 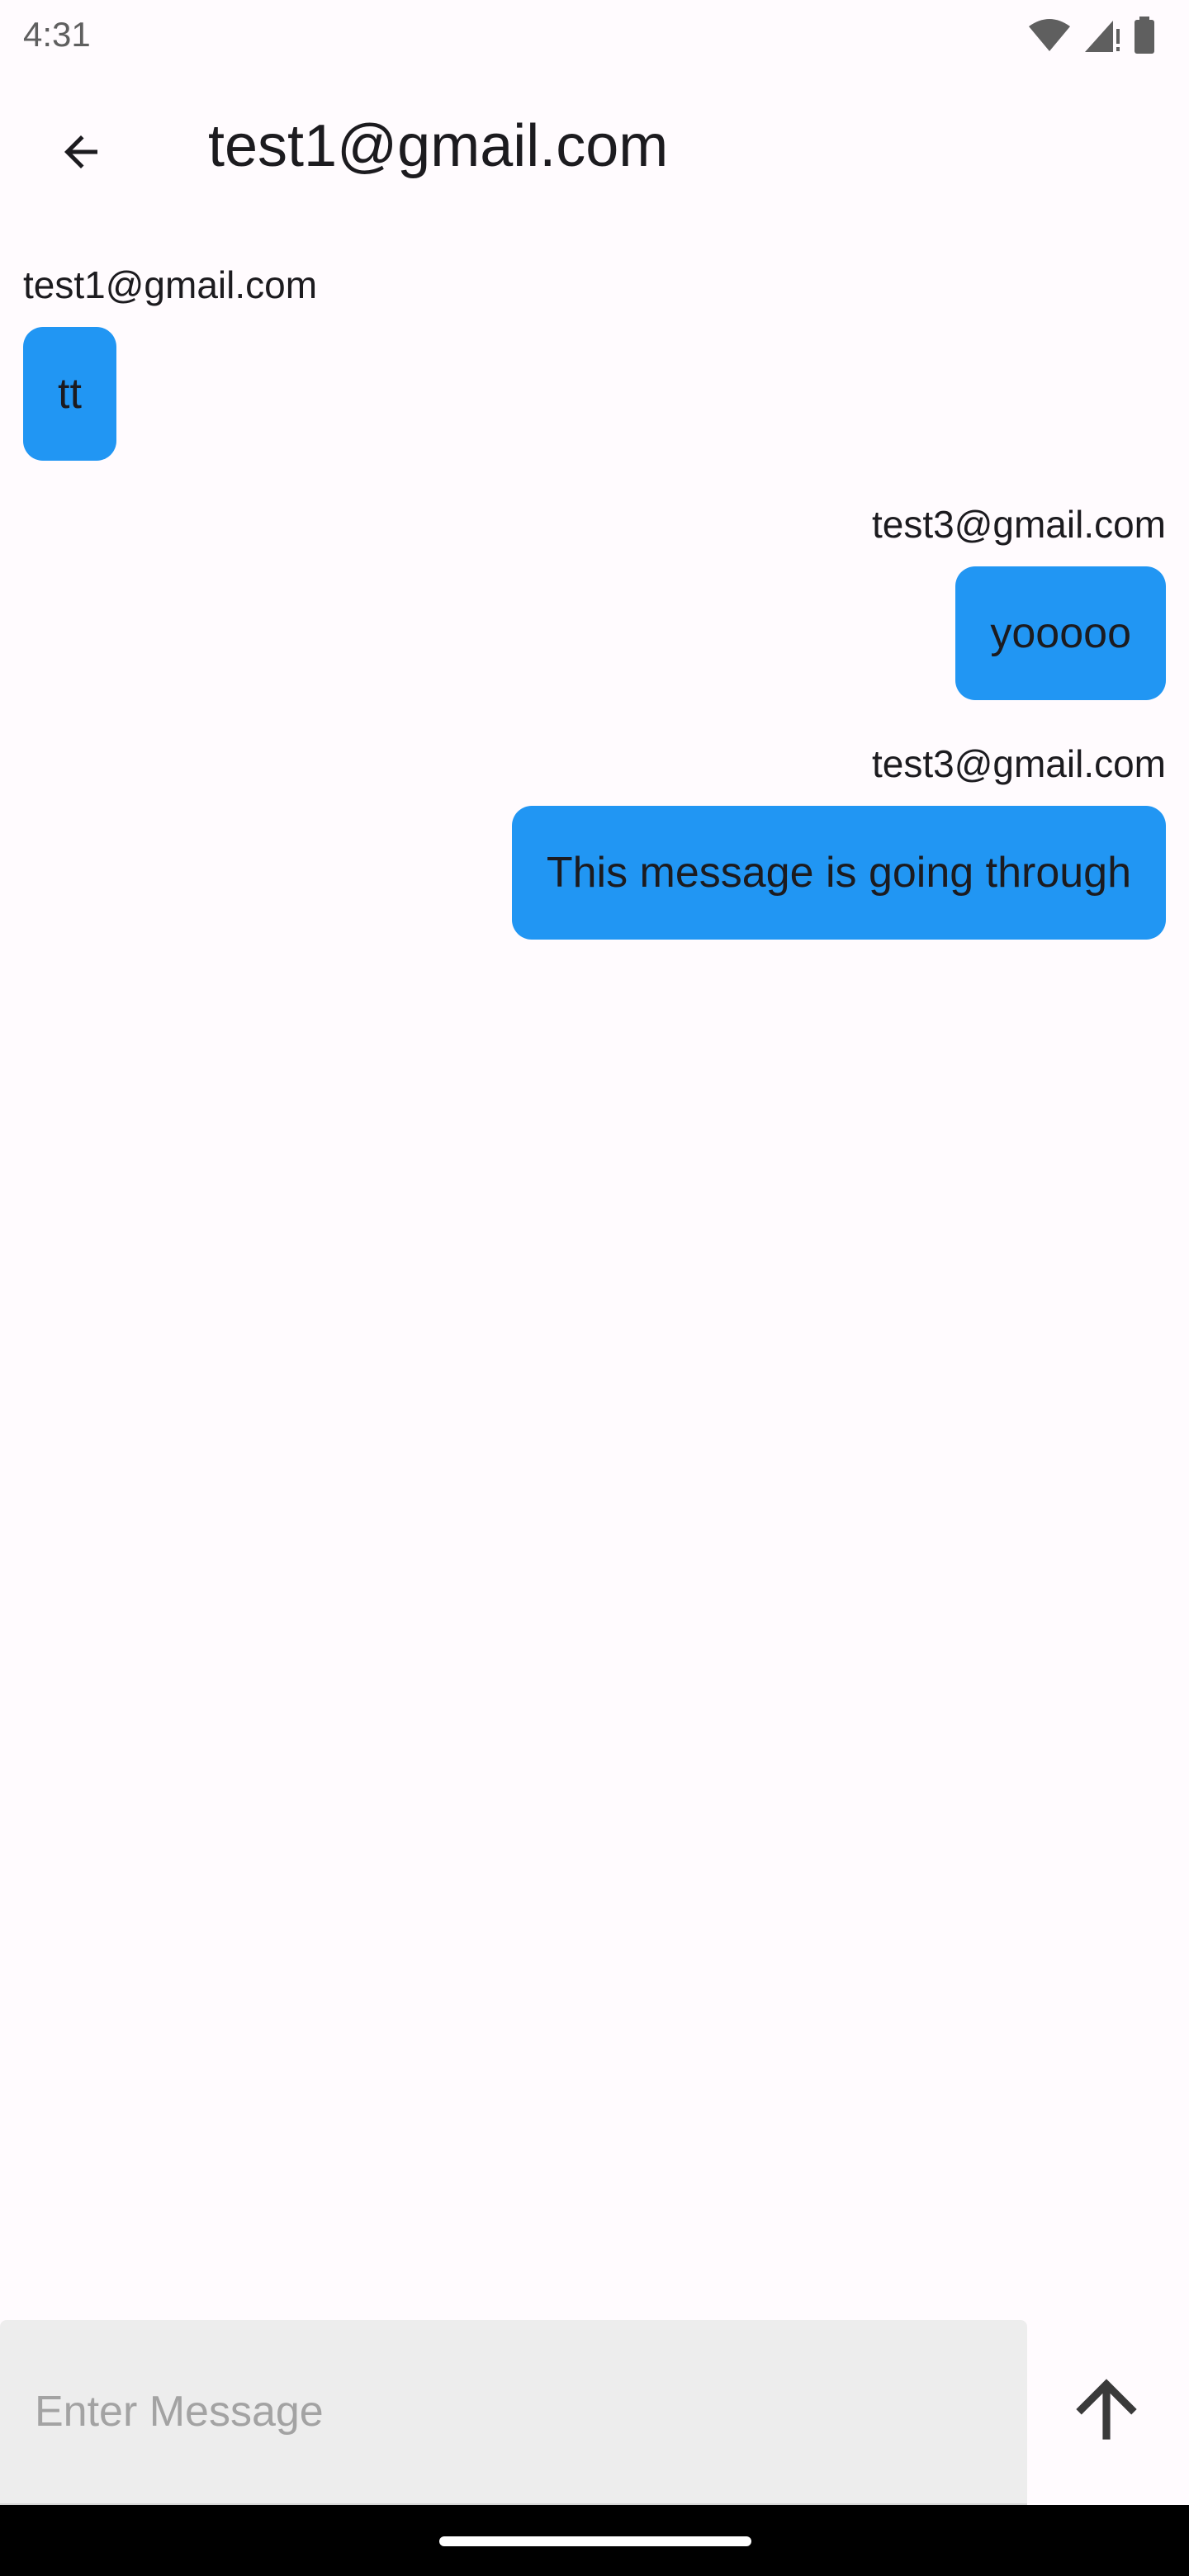 I want to click on message-bubble: yooooo, so click(x=1060, y=633).